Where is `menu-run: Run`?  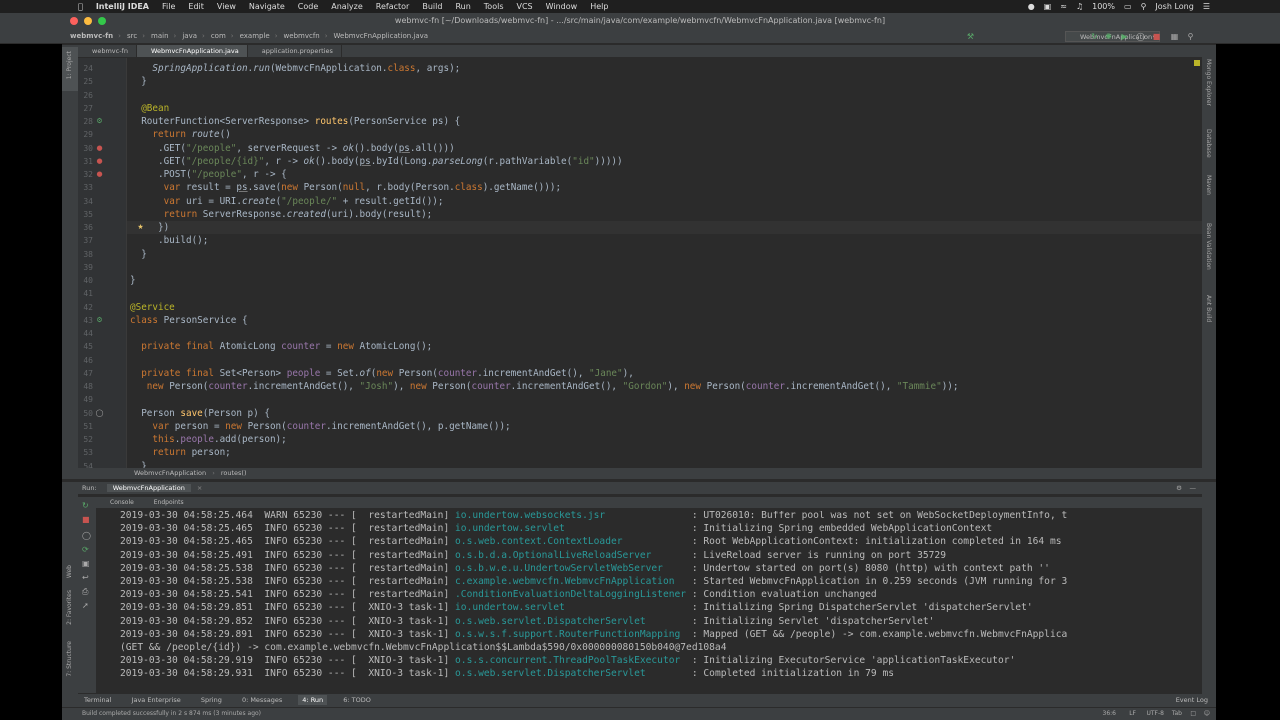 menu-run: Run is located at coordinates (462, 6).